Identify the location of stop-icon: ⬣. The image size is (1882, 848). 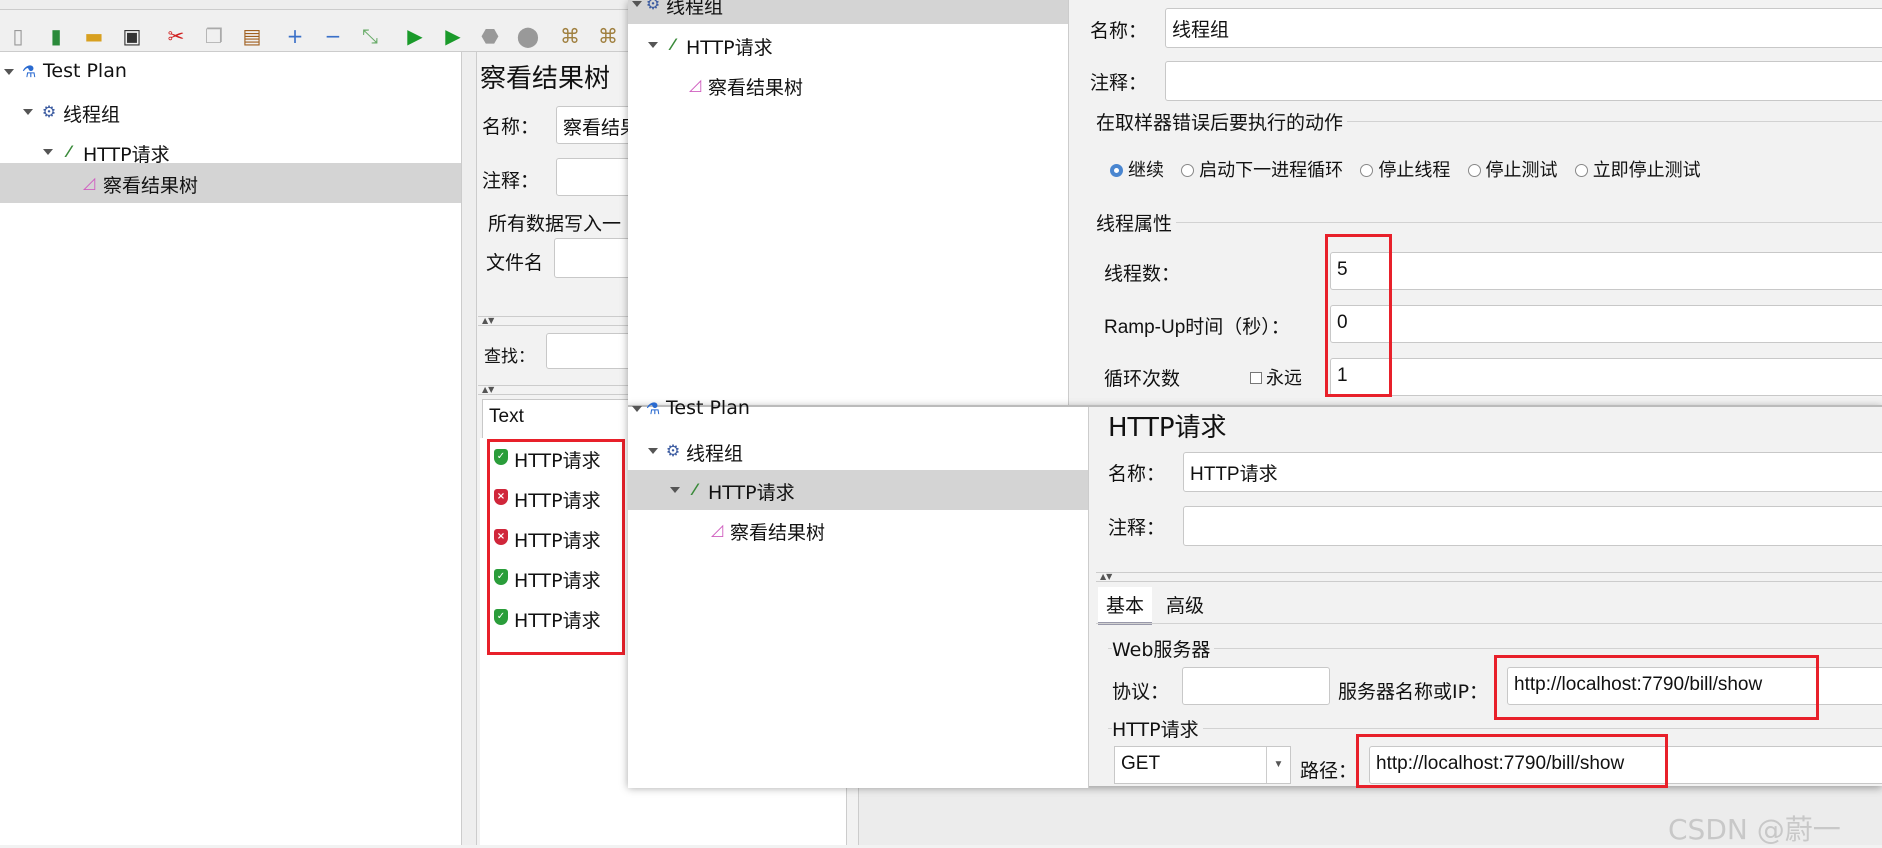
(490, 36).